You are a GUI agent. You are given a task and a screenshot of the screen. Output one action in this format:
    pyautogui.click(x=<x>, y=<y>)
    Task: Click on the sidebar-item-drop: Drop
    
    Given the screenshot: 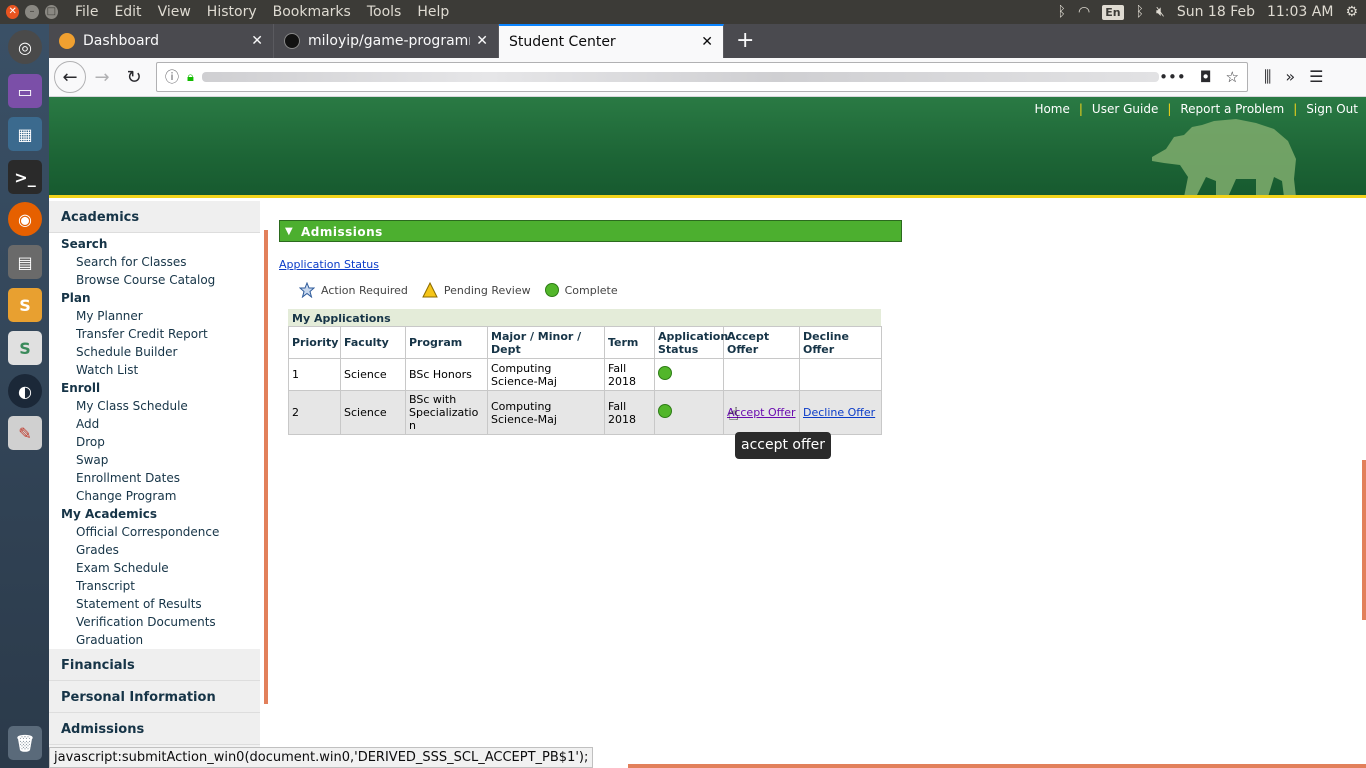 What is the action you would take?
    pyautogui.click(x=154, y=442)
    